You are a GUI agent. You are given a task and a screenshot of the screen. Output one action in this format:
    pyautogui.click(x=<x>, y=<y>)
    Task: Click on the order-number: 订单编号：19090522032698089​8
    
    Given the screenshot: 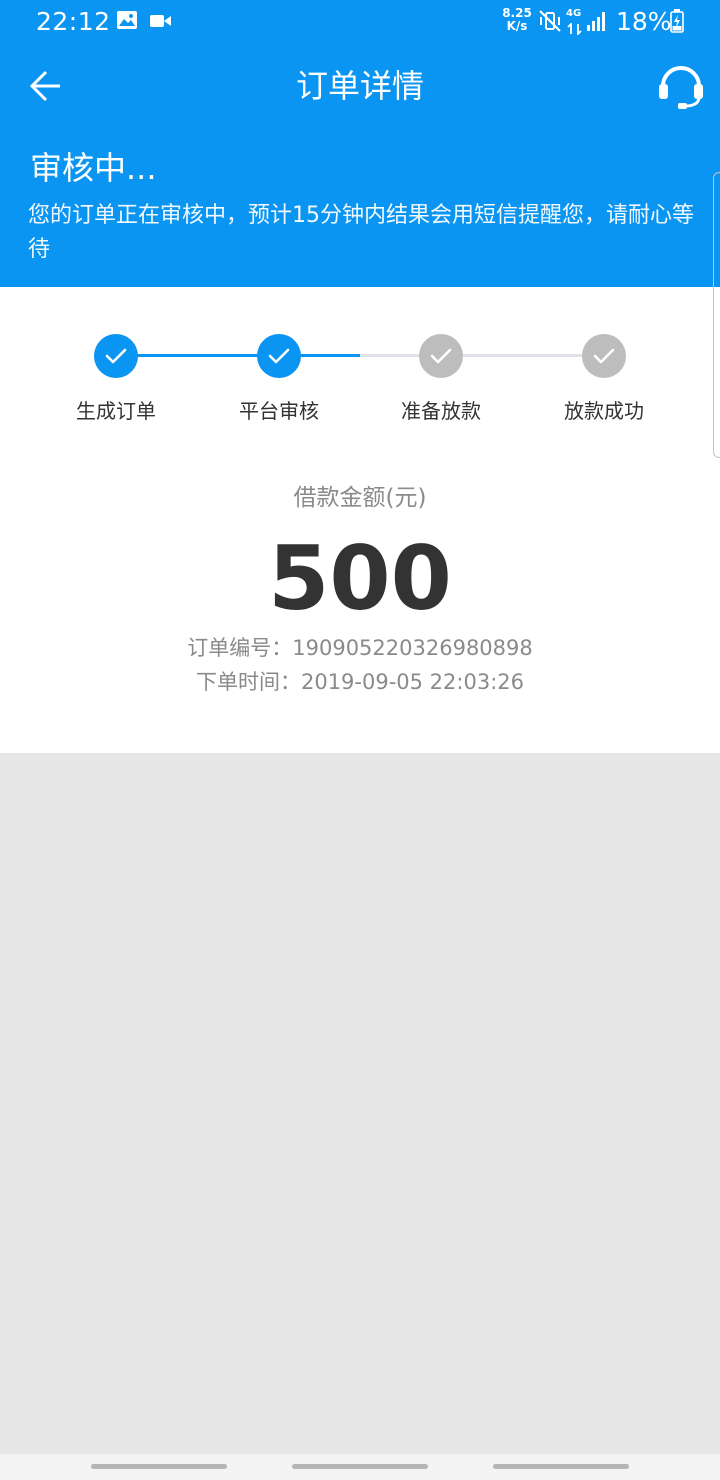 What is the action you would take?
    pyautogui.click(x=360, y=648)
    